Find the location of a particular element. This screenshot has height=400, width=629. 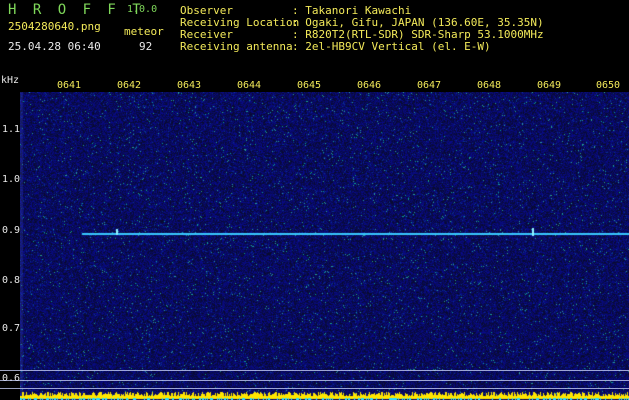

meteor-label: meteor is located at coordinates (144, 31).